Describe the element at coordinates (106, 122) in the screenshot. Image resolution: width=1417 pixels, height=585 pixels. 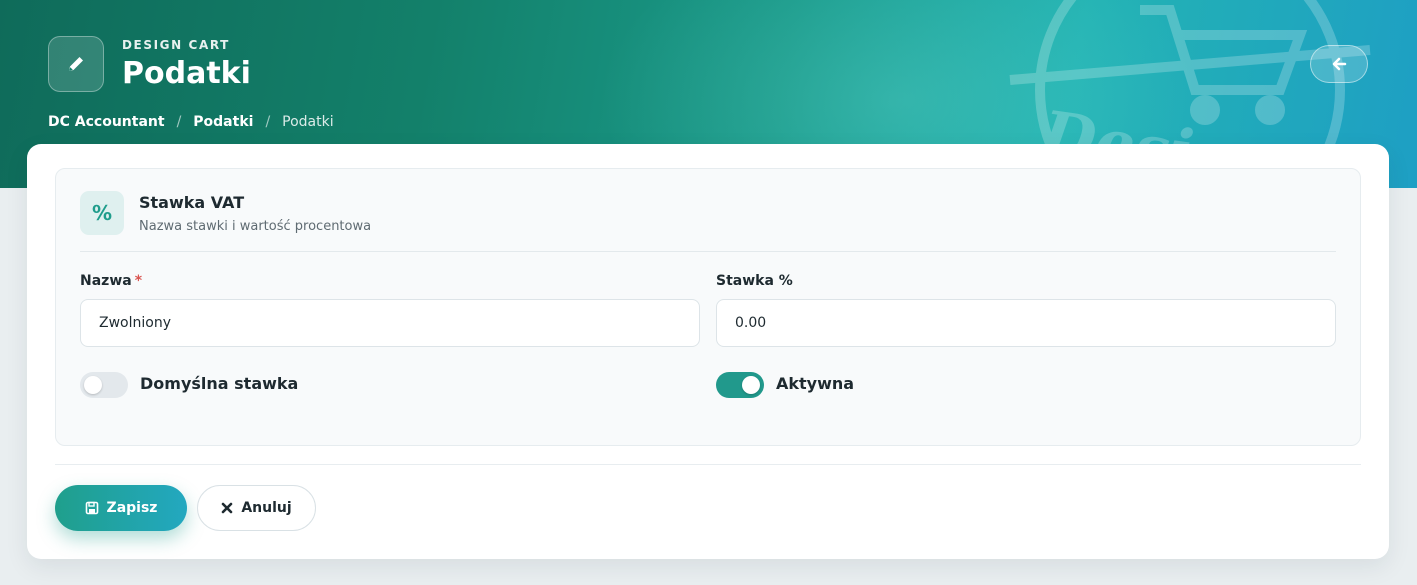
I see `breadcrumb-item-dc-accountant: DC Accountant` at that location.